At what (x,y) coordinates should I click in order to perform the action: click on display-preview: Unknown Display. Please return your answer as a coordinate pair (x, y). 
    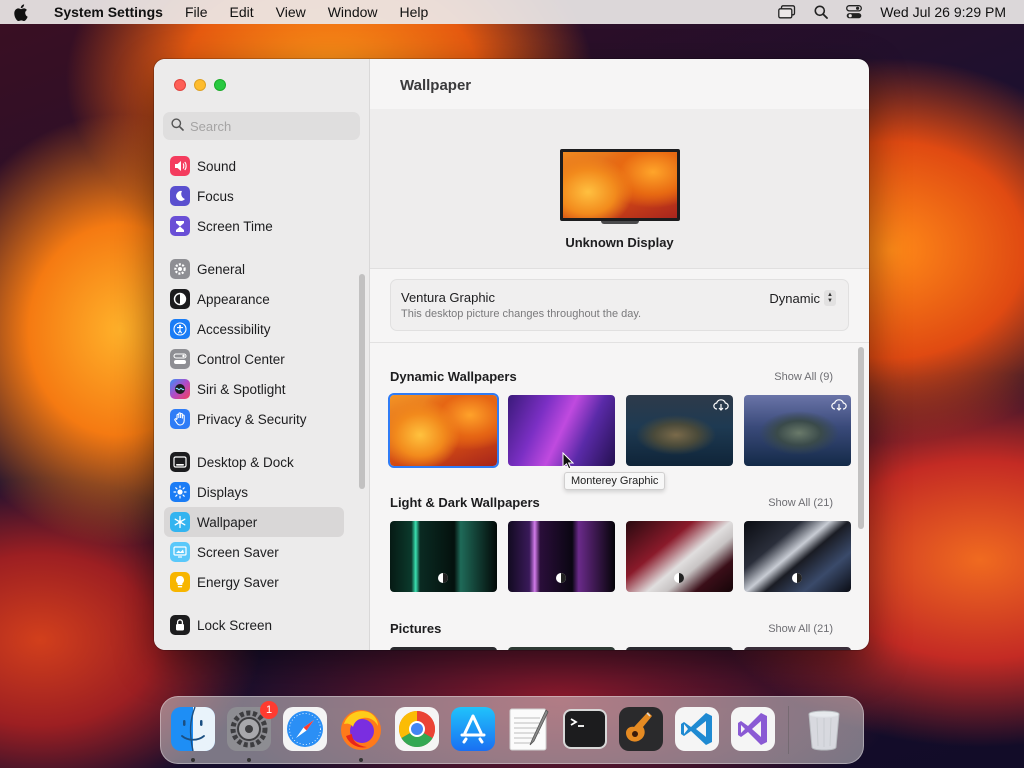
    Looking at the image, I should click on (619, 189).